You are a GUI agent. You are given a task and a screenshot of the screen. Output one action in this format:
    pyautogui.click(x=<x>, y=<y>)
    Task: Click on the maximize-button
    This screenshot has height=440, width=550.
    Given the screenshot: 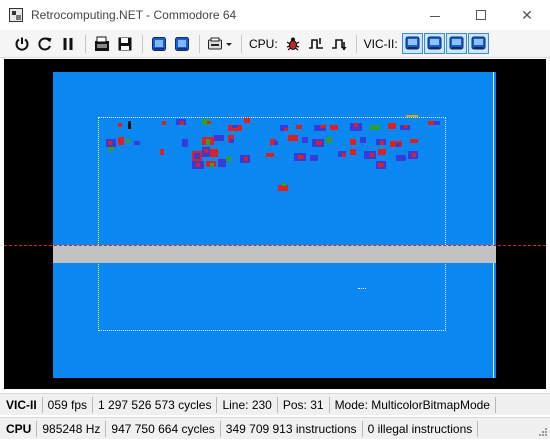 What is the action you would take?
    pyautogui.click(x=481, y=15)
    